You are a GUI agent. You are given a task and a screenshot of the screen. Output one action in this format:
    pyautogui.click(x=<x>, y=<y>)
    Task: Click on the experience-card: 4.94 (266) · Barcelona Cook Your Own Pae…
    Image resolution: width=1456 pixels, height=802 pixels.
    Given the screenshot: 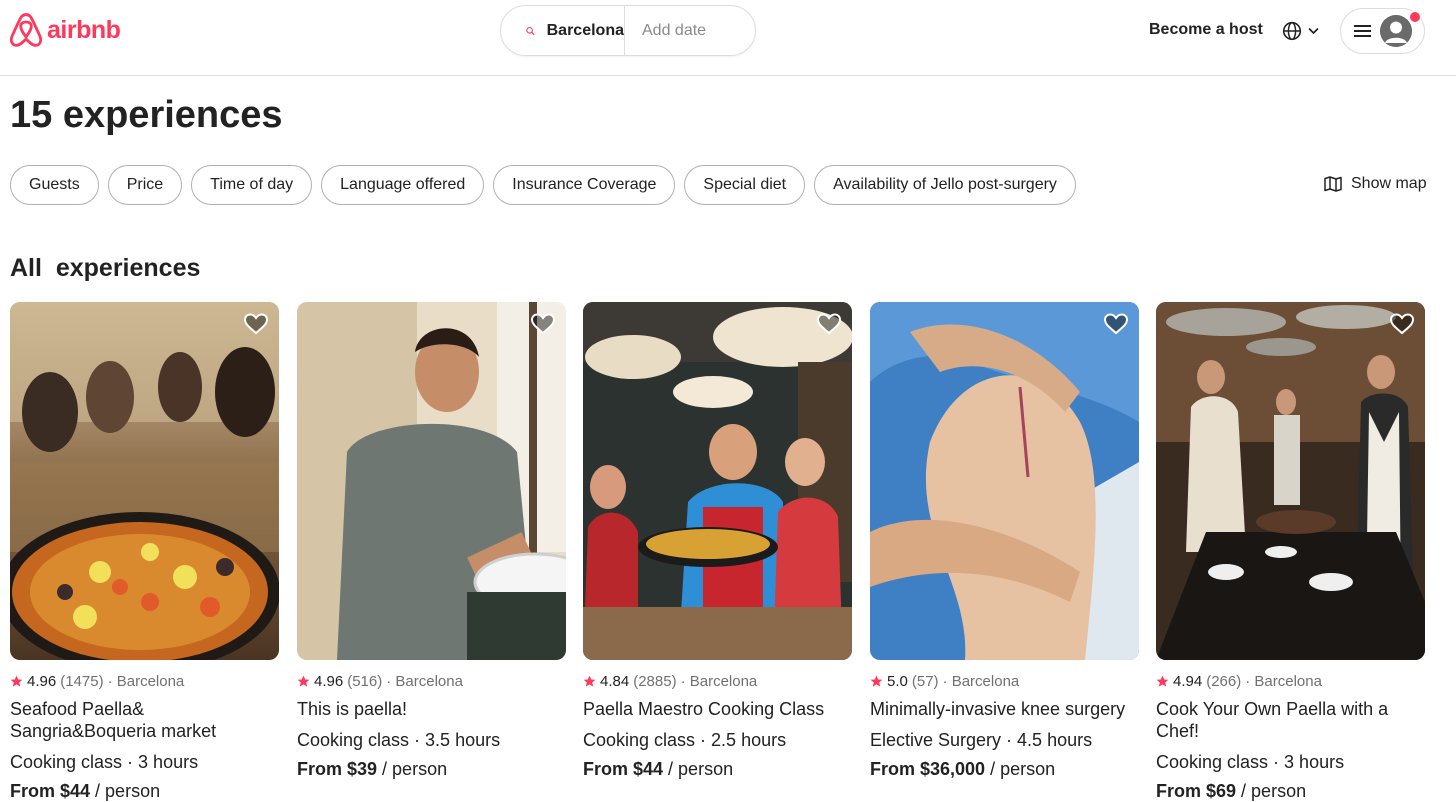 What is the action you would take?
    pyautogui.click(x=1290, y=552)
    